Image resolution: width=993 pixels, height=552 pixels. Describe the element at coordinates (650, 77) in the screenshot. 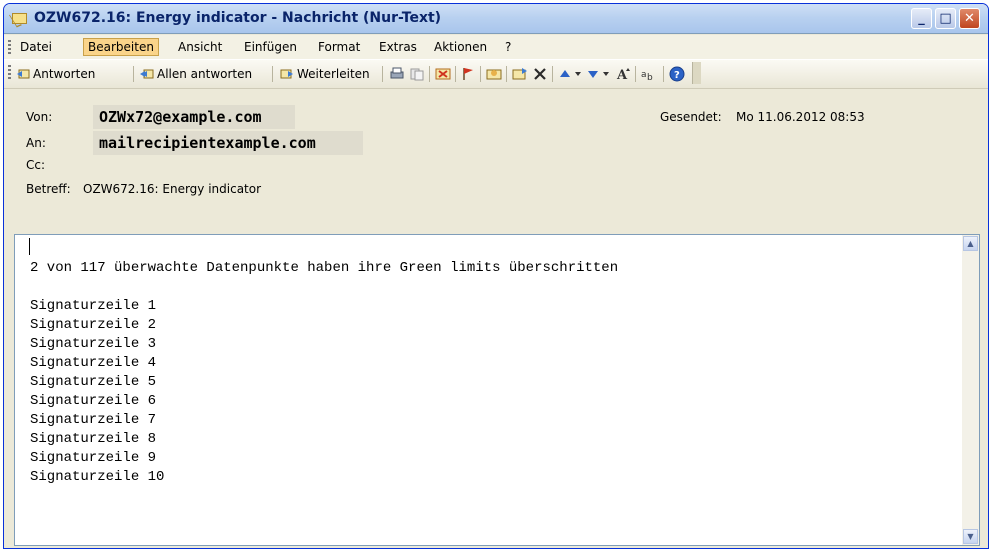

I see `svg-text: b` at that location.